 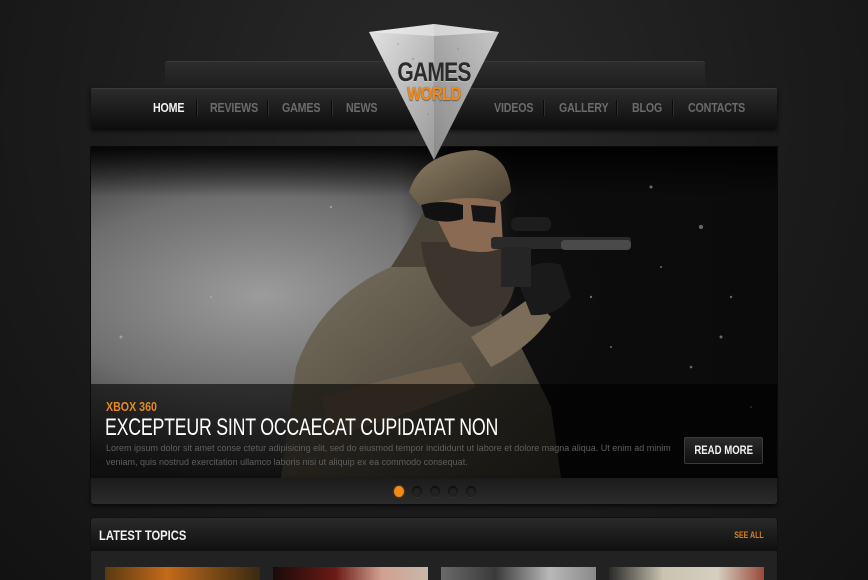 I want to click on nav-blog: BLOG, so click(x=647, y=108).